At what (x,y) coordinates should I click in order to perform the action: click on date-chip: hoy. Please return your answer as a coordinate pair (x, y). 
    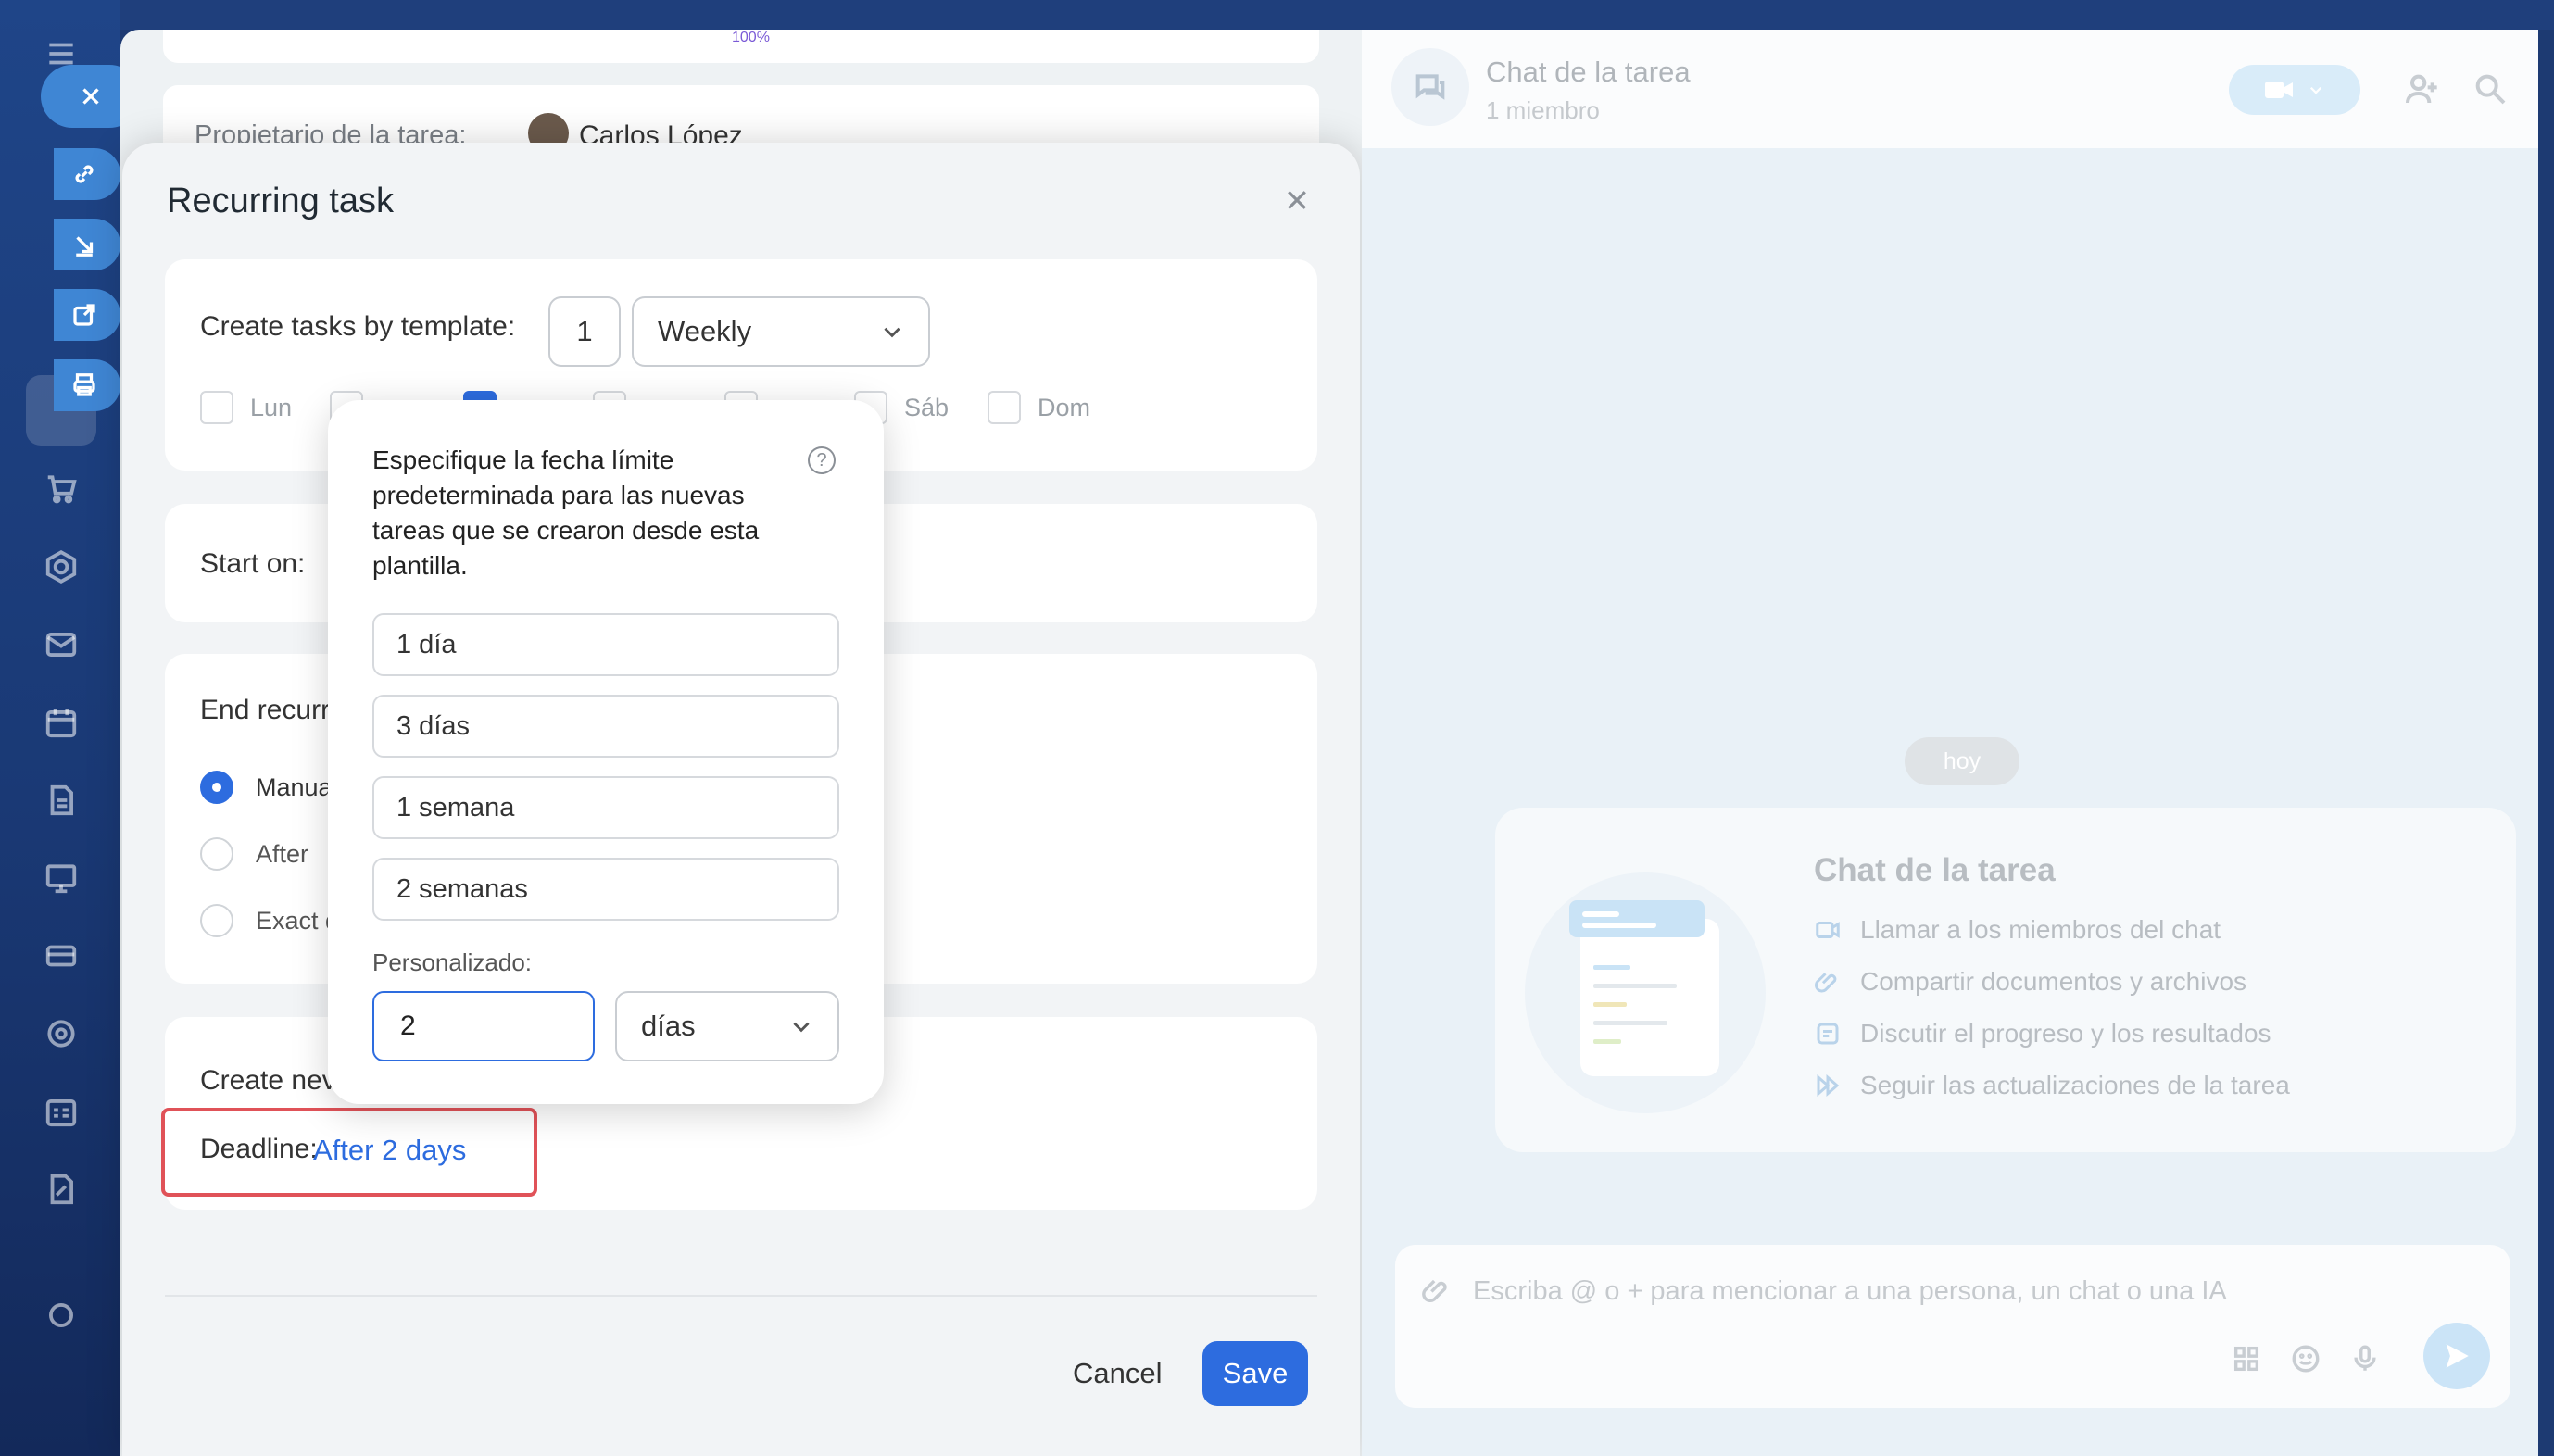
    Looking at the image, I should click on (1962, 761).